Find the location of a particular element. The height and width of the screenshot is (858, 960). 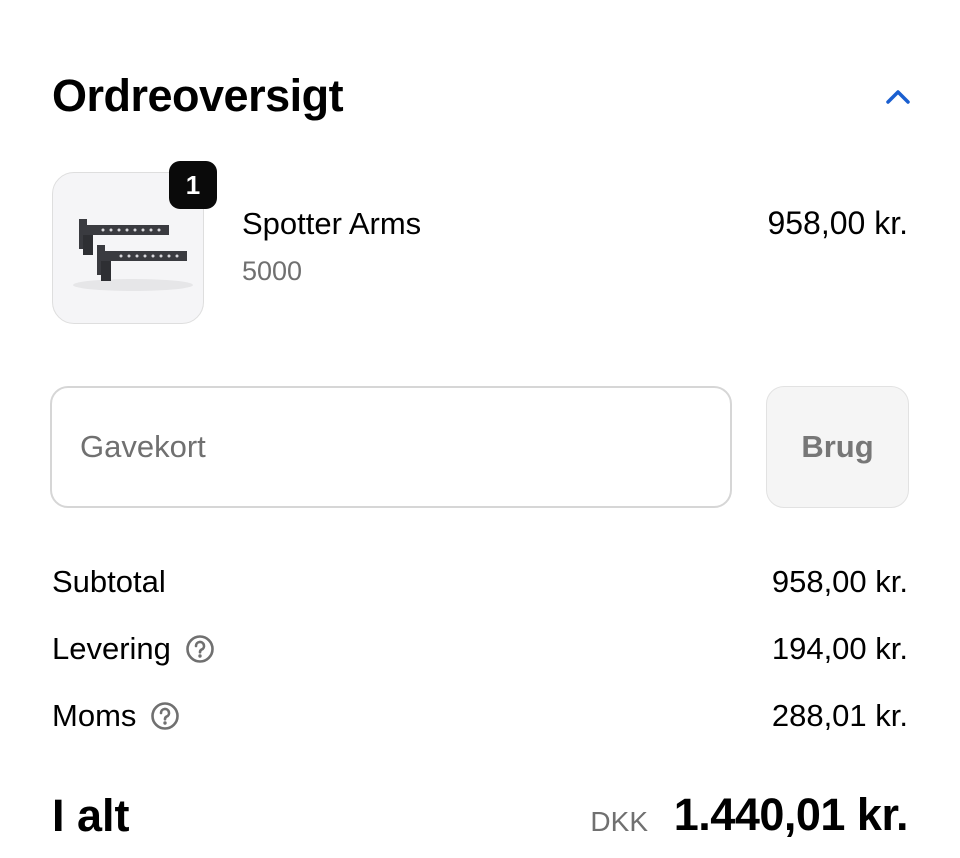

shipping-label: Levering is located at coordinates (133, 649).